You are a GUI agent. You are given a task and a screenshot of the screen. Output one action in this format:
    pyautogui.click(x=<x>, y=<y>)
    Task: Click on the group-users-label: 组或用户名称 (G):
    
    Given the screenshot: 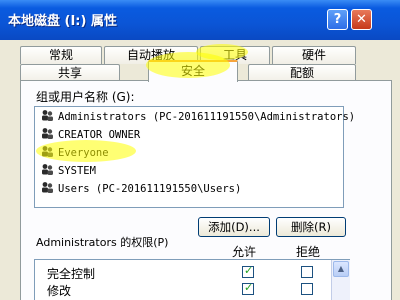 What is the action you would take?
    pyautogui.click(x=85, y=97)
    